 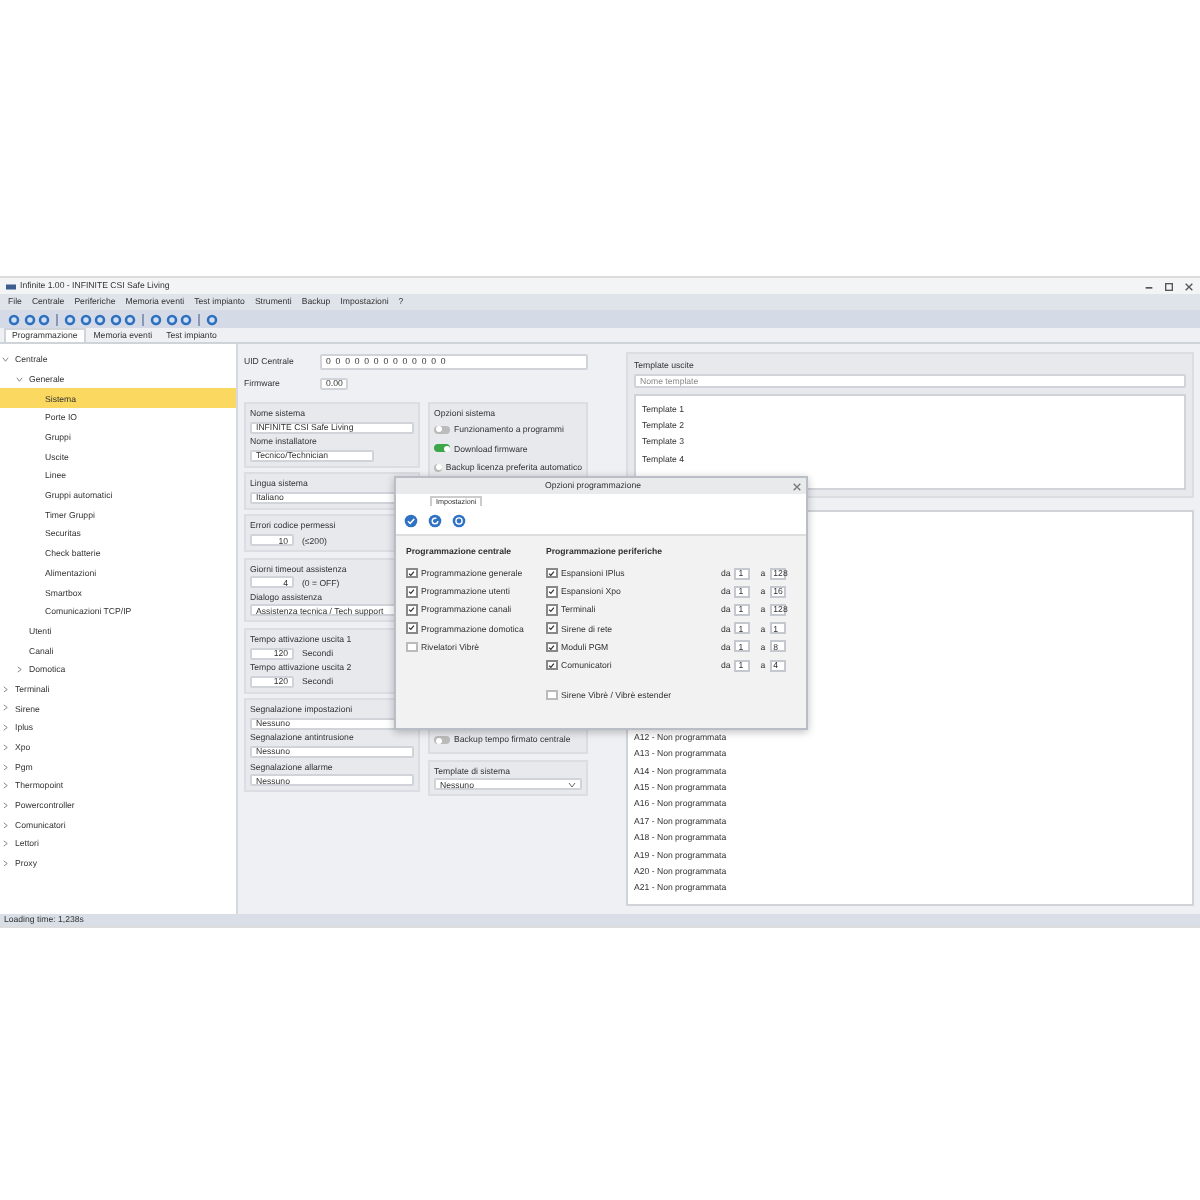 I want to click on maximize-icon, so click(x=1169, y=286).